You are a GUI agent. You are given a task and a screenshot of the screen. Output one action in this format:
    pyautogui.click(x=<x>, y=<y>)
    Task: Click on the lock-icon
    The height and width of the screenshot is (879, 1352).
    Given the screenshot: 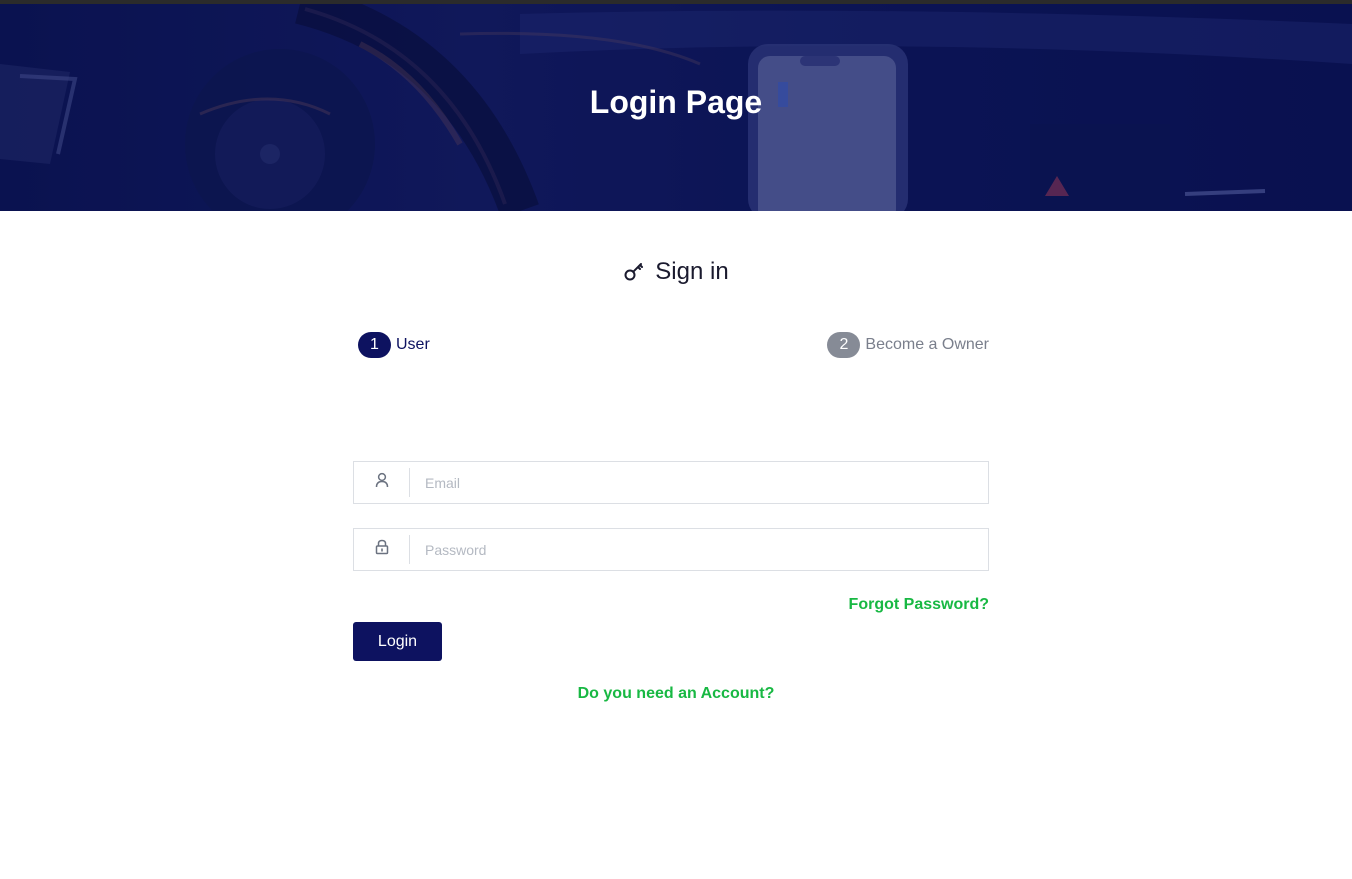 What is the action you would take?
    pyautogui.click(x=382, y=549)
    